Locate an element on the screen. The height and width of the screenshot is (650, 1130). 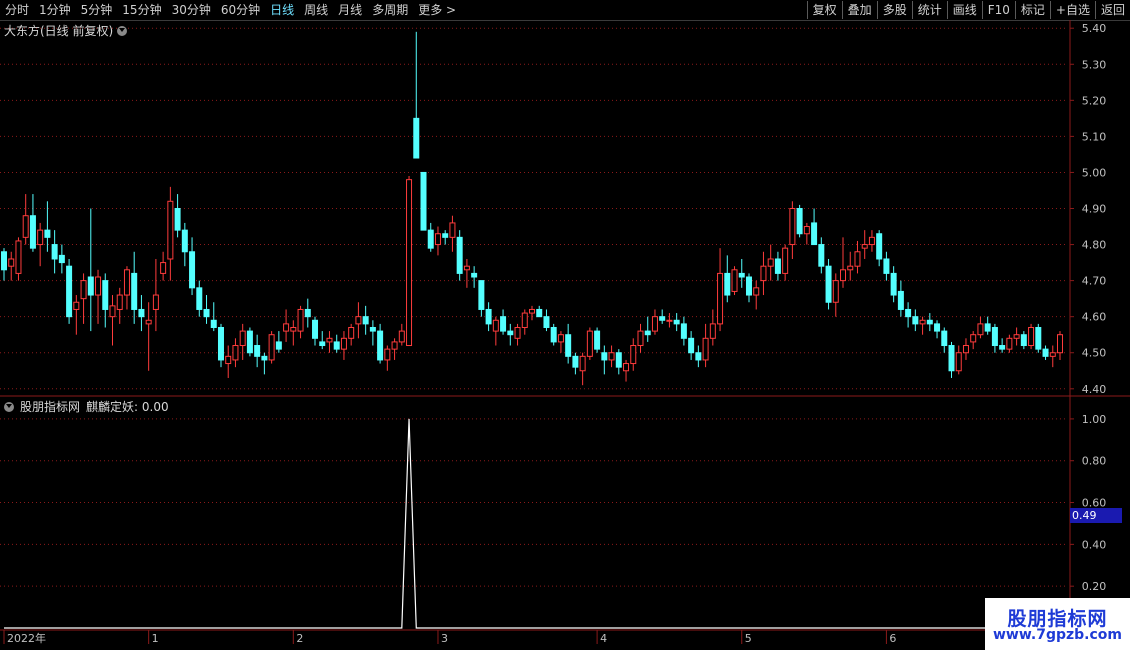
watermark: 股朋指标网 www.7gpzb.com is located at coordinates (1057, 624).